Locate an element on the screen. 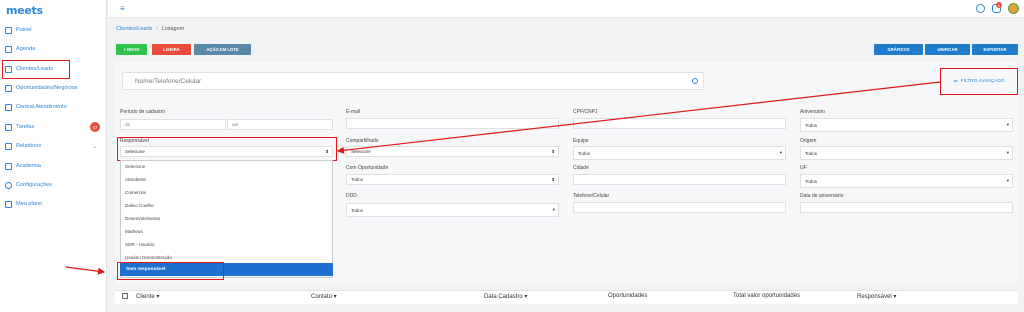 The image size is (1024, 312). column-label: Data Cadastro is located at coordinates (503, 297).